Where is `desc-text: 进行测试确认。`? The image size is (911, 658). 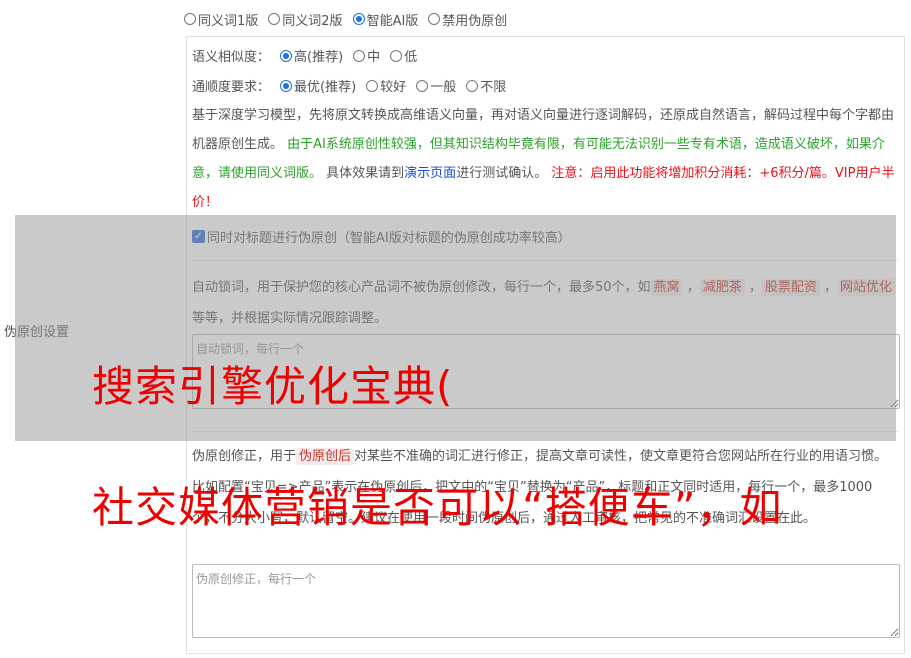 desc-text: 进行测试确认。 is located at coordinates (502, 173).